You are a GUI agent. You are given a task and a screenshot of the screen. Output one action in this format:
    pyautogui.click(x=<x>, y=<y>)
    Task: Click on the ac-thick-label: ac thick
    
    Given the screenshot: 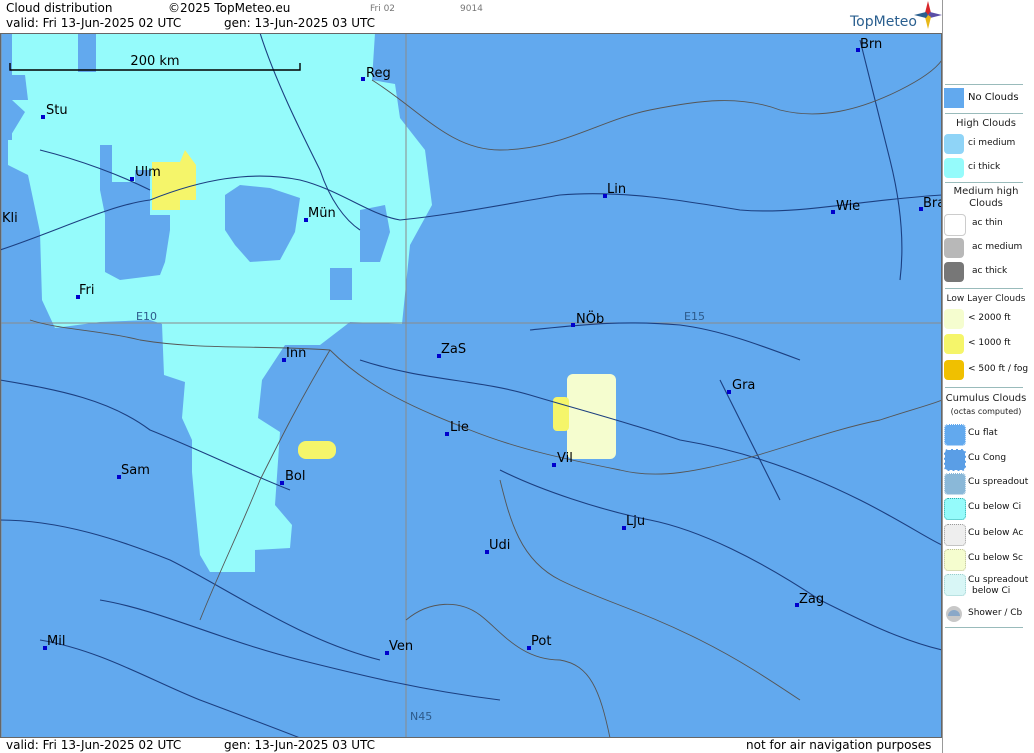 What is the action you would take?
    pyautogui.click(x=990, y=271)
    